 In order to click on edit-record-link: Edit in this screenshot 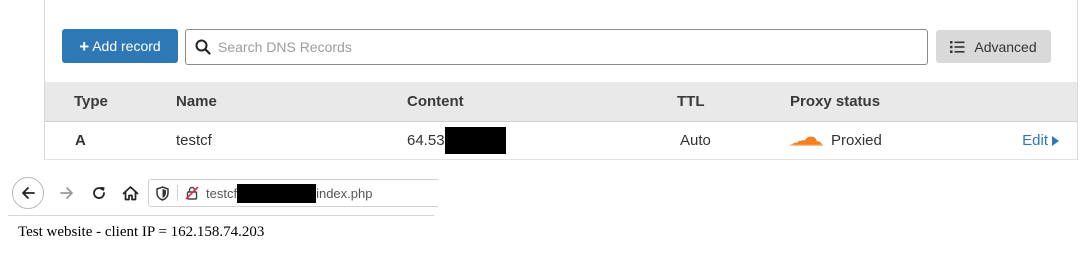, I will do `click(1040, 140)`.